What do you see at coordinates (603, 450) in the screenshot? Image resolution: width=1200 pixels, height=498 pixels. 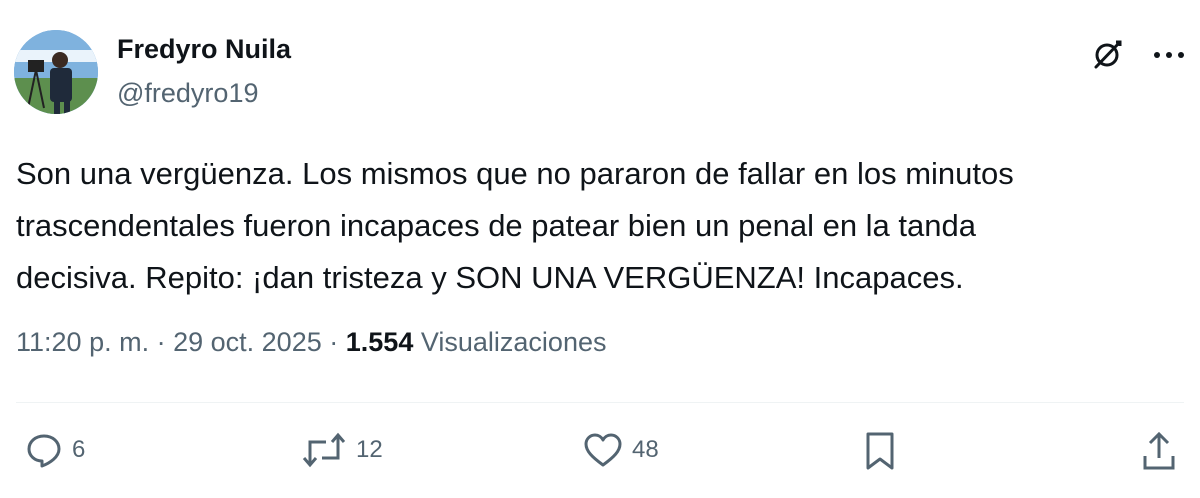 I see `like-icon` at bounding box center [603, 450].